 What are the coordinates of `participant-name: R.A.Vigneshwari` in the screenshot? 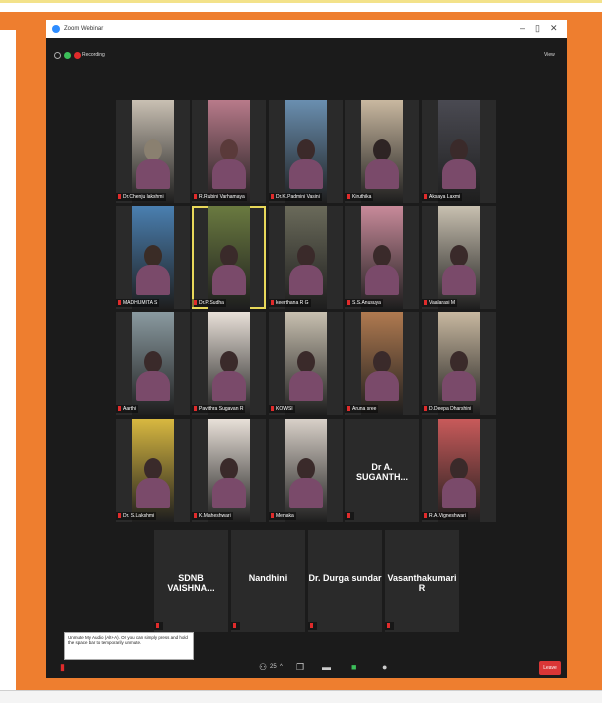 It's located at (447, 516).